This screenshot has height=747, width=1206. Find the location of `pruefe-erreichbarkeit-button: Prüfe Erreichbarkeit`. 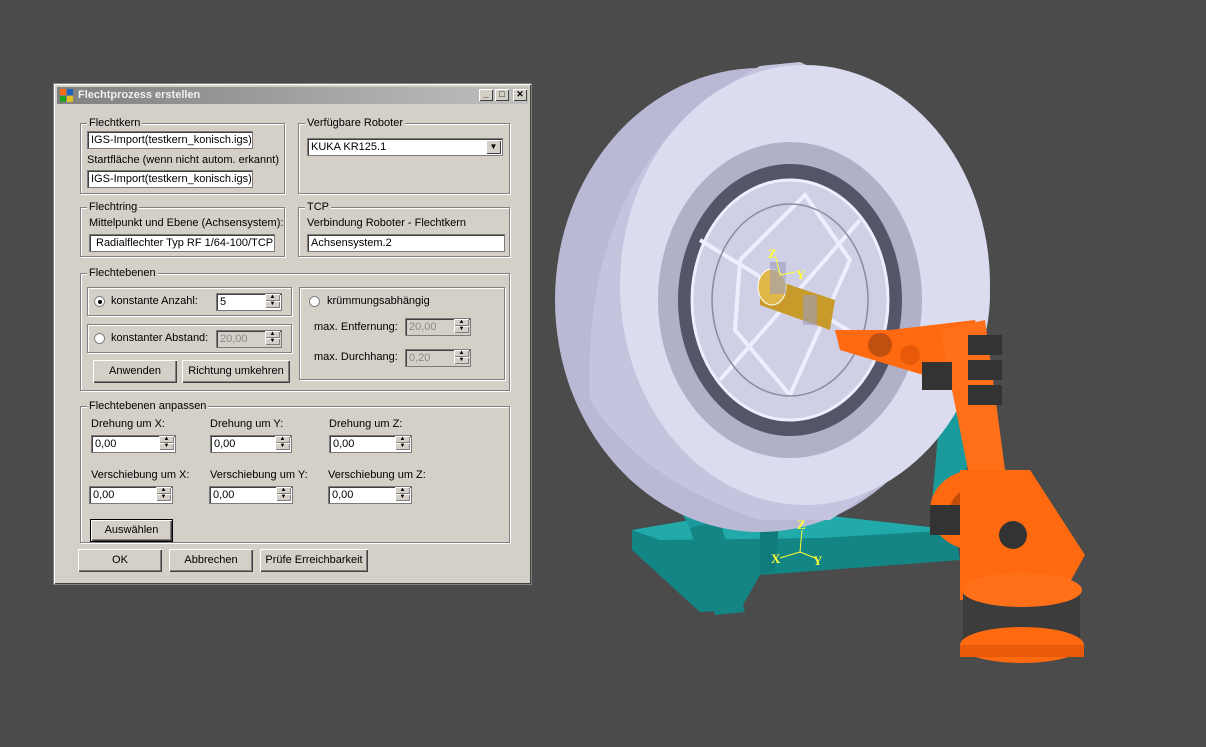

pruefe-erreichbarkeit-button: Prüfe Erreichbarkeit is located at coordinates (314, 560).